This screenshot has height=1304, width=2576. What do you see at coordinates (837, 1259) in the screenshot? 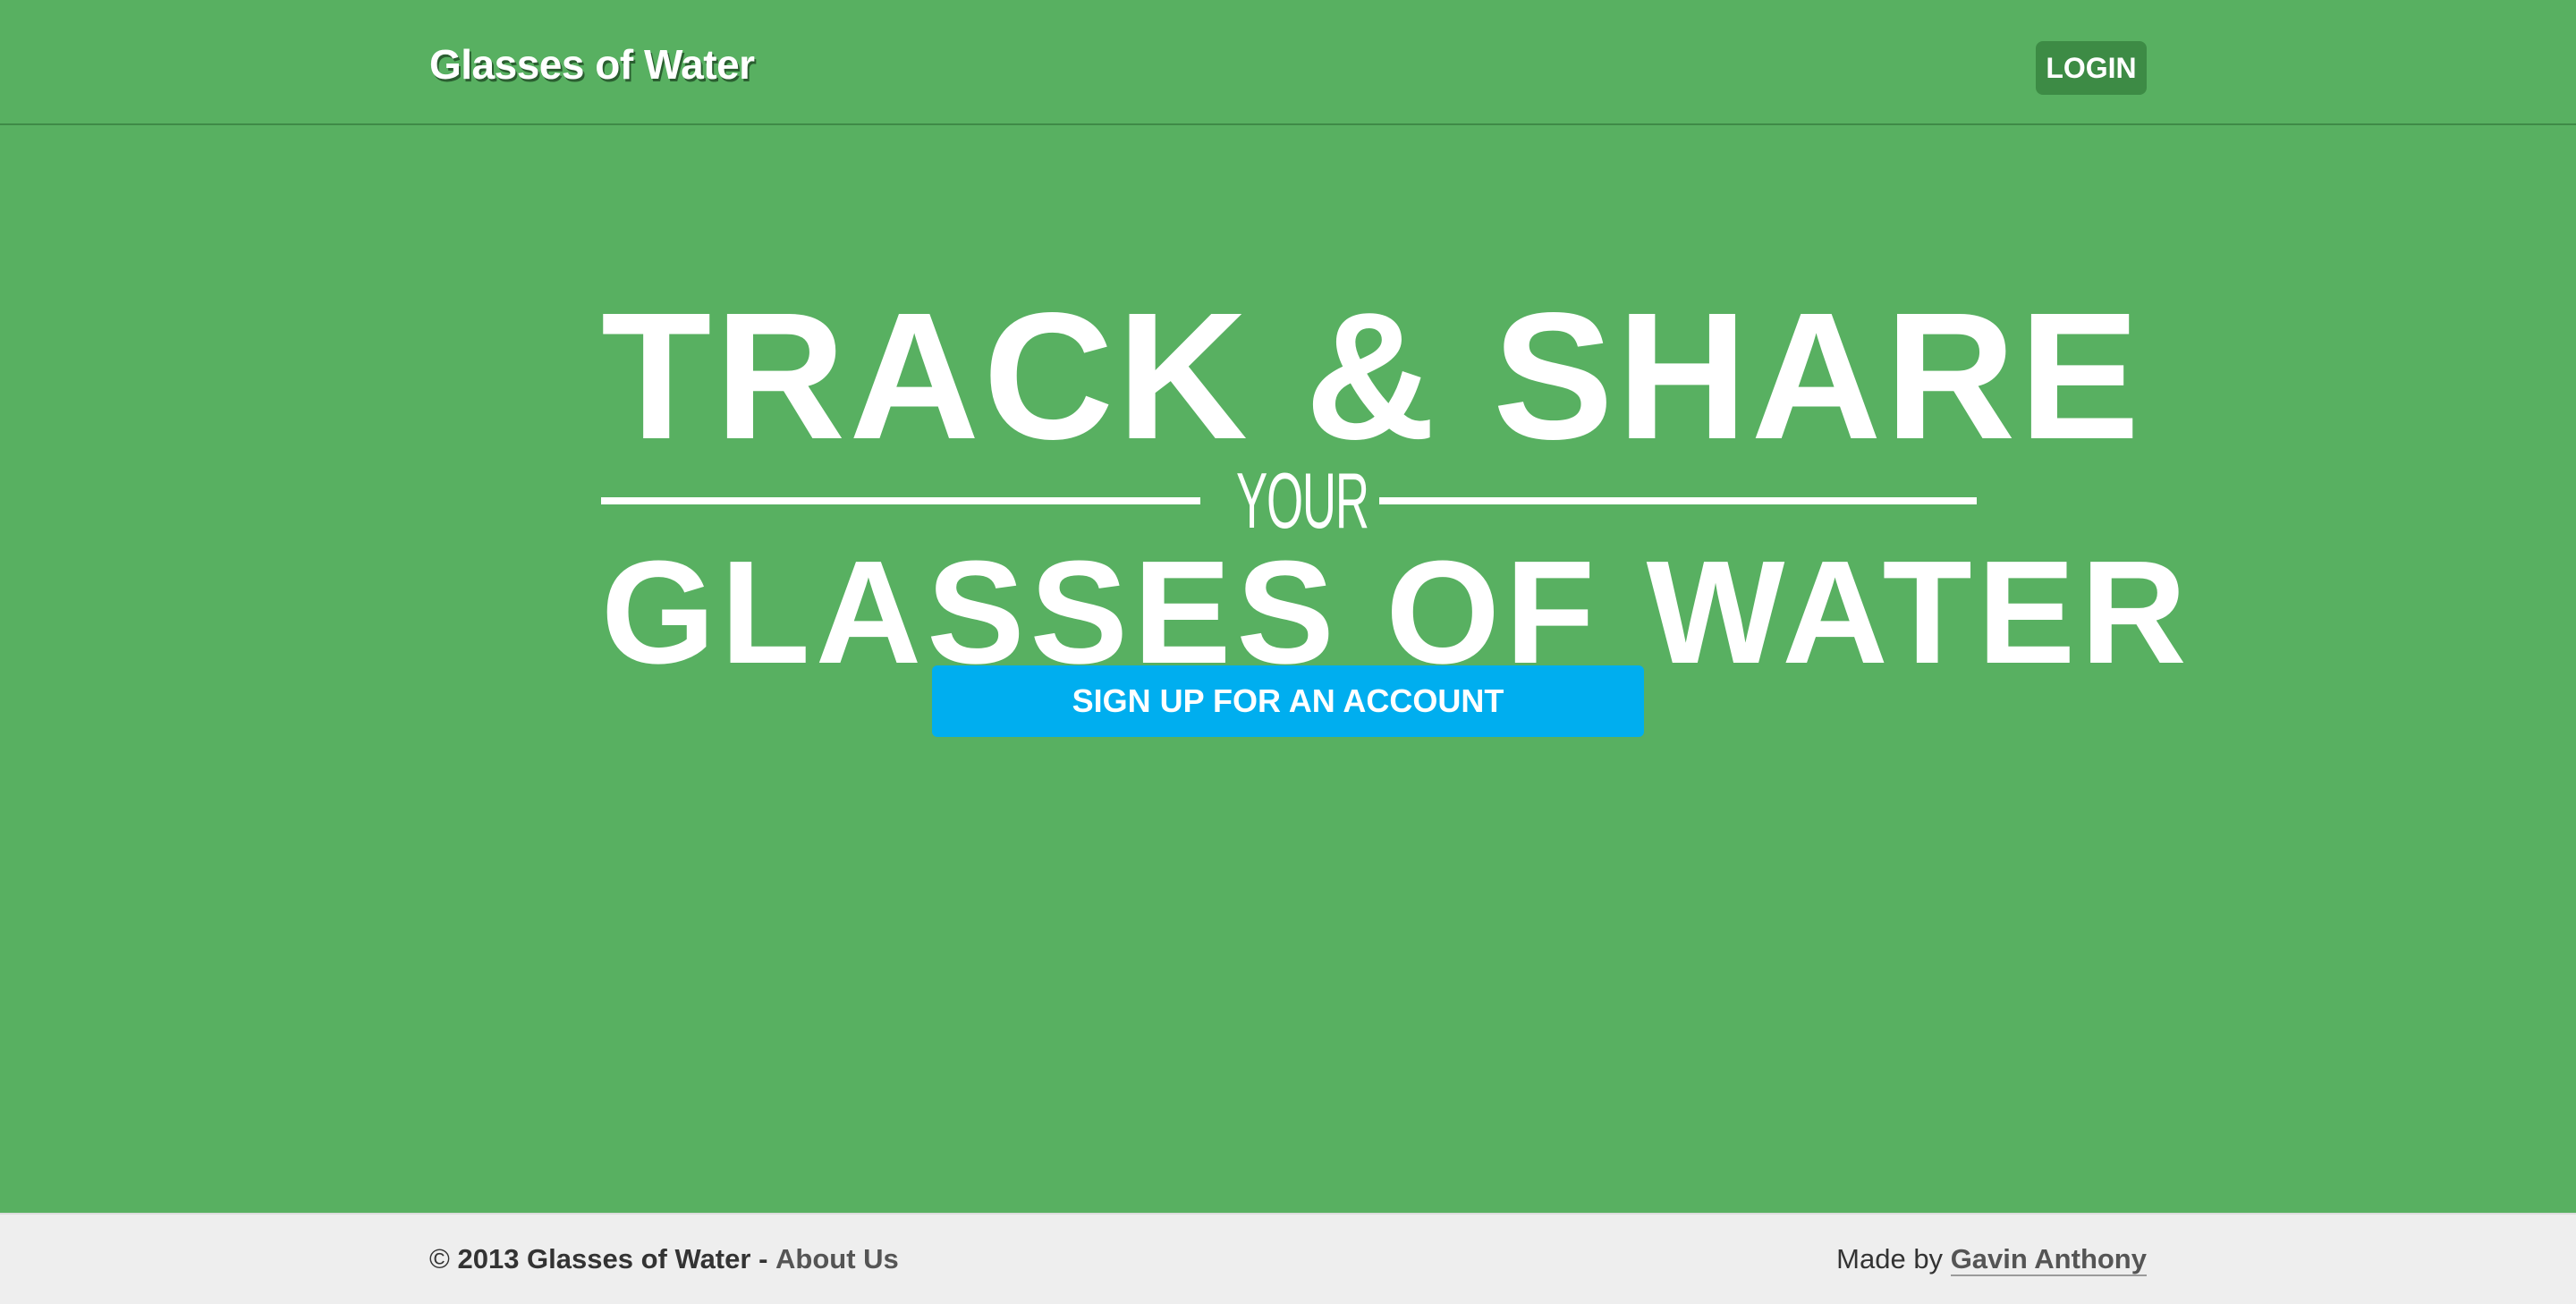
I see `about-us-link: About Us` at bounding box center [837, 1259].